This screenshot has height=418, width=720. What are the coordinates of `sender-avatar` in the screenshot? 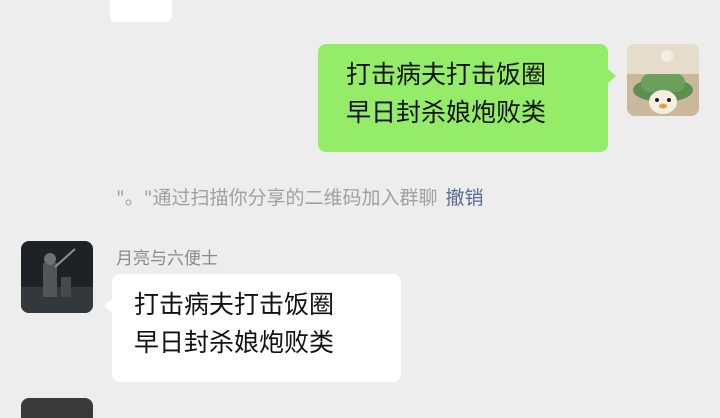 It's located at (57, 277).